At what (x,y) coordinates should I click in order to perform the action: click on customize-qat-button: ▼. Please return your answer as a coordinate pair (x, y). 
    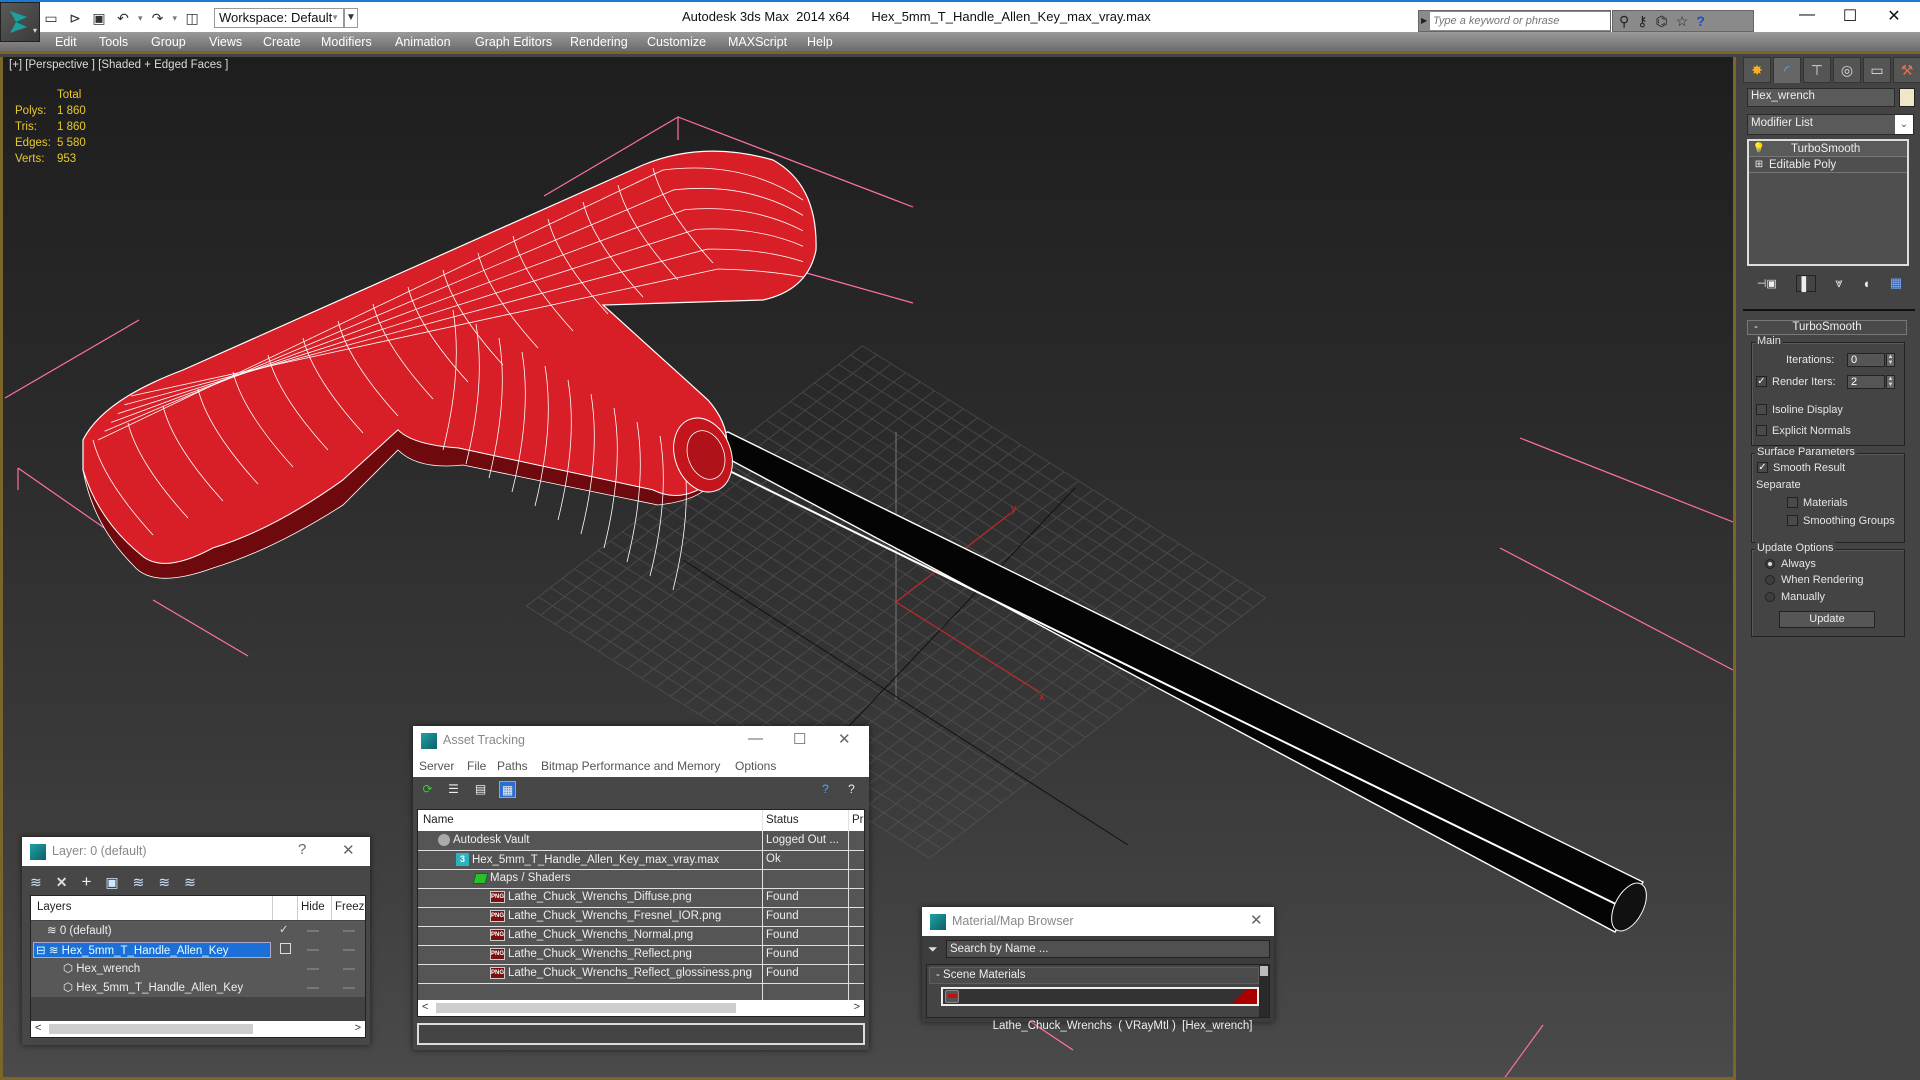
    Looking at the image, I should click on (351, 18).